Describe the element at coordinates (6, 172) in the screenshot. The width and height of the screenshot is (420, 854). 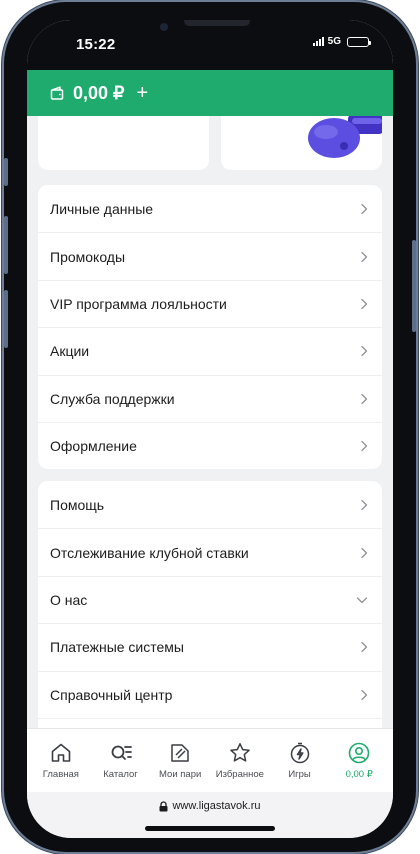
I see `mute-switch` at that location.